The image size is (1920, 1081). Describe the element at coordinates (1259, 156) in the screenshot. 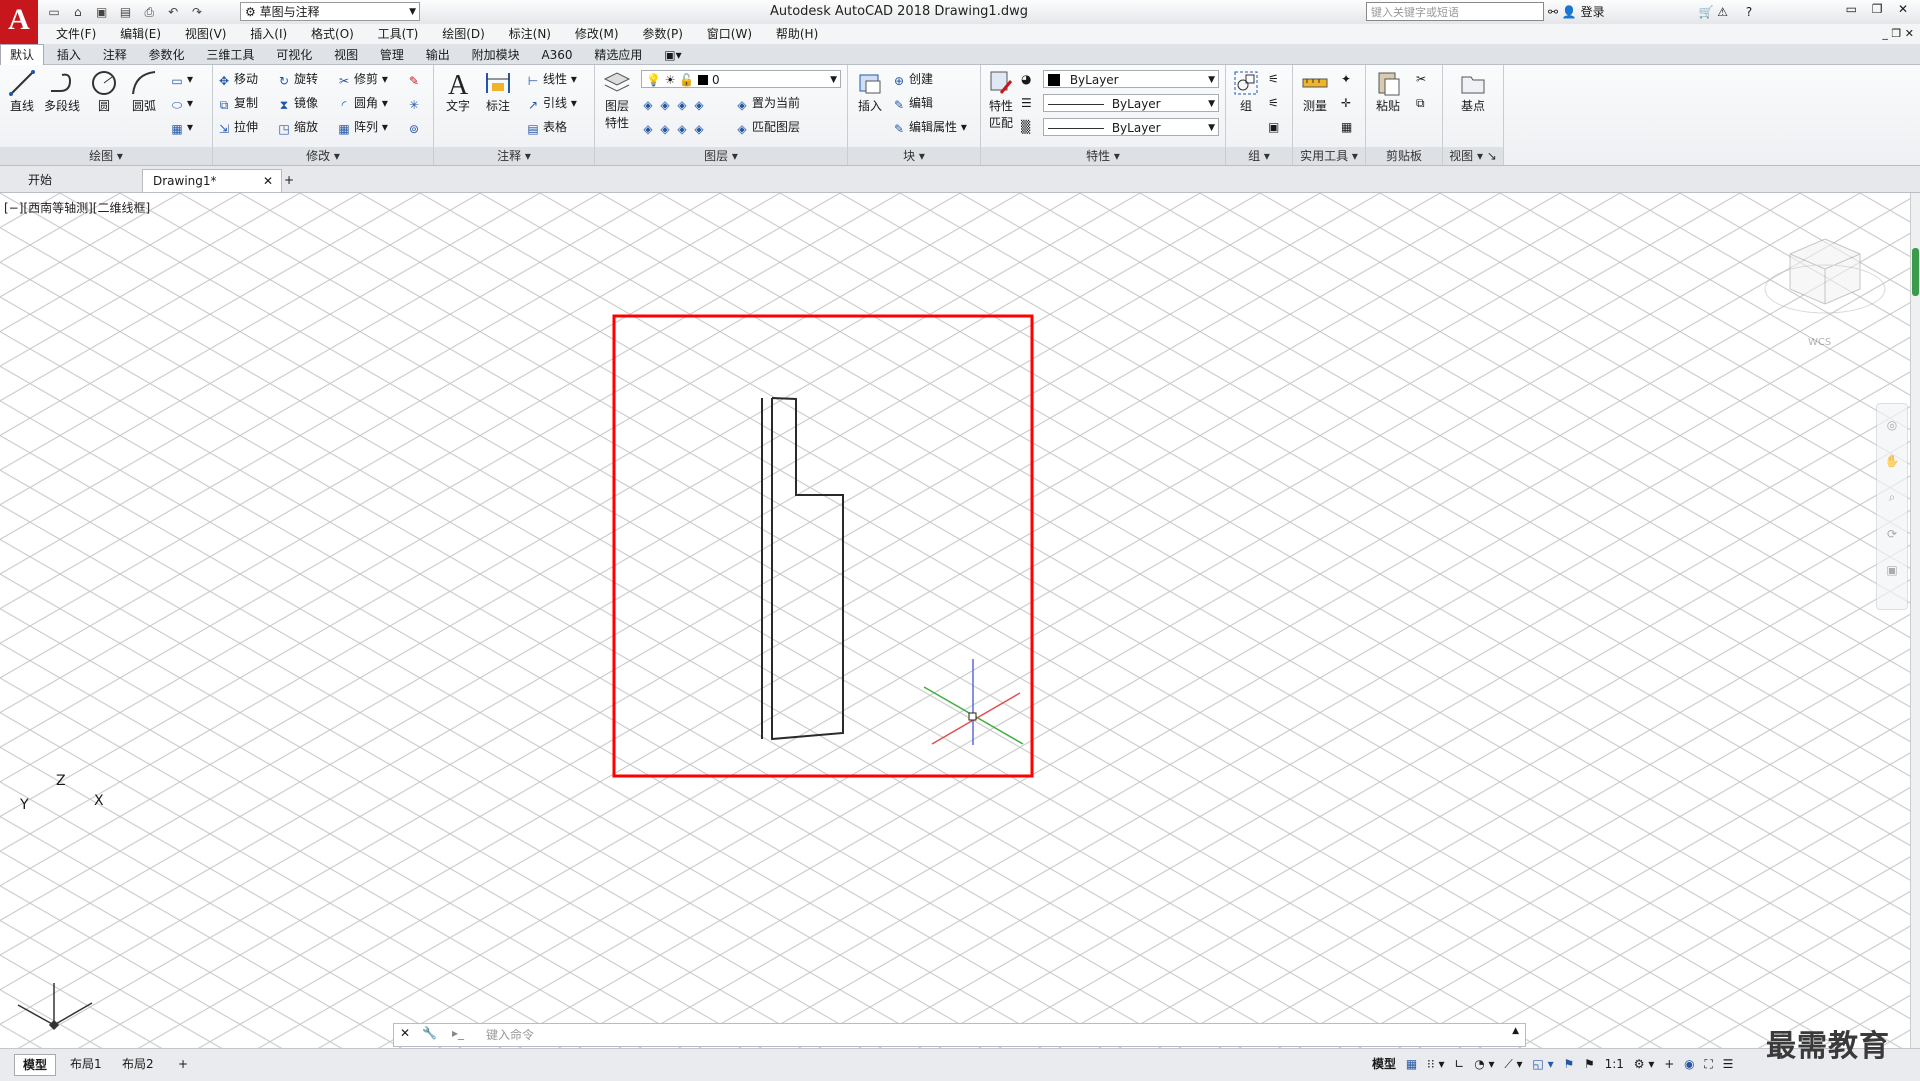

I see `groups-panel-title: 组 ▾` at that location.